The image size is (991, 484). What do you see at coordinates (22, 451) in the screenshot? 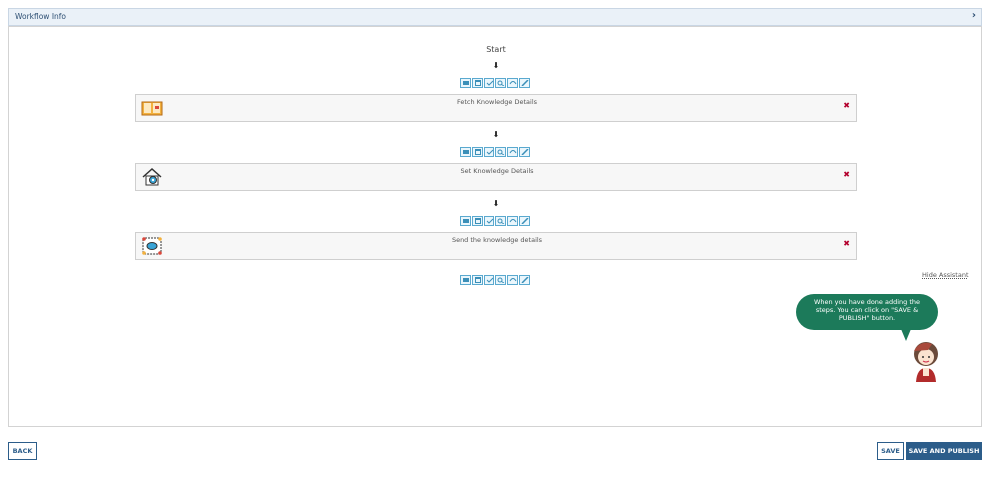
I see `back-button: BACK` at bounding box center [22, 451].